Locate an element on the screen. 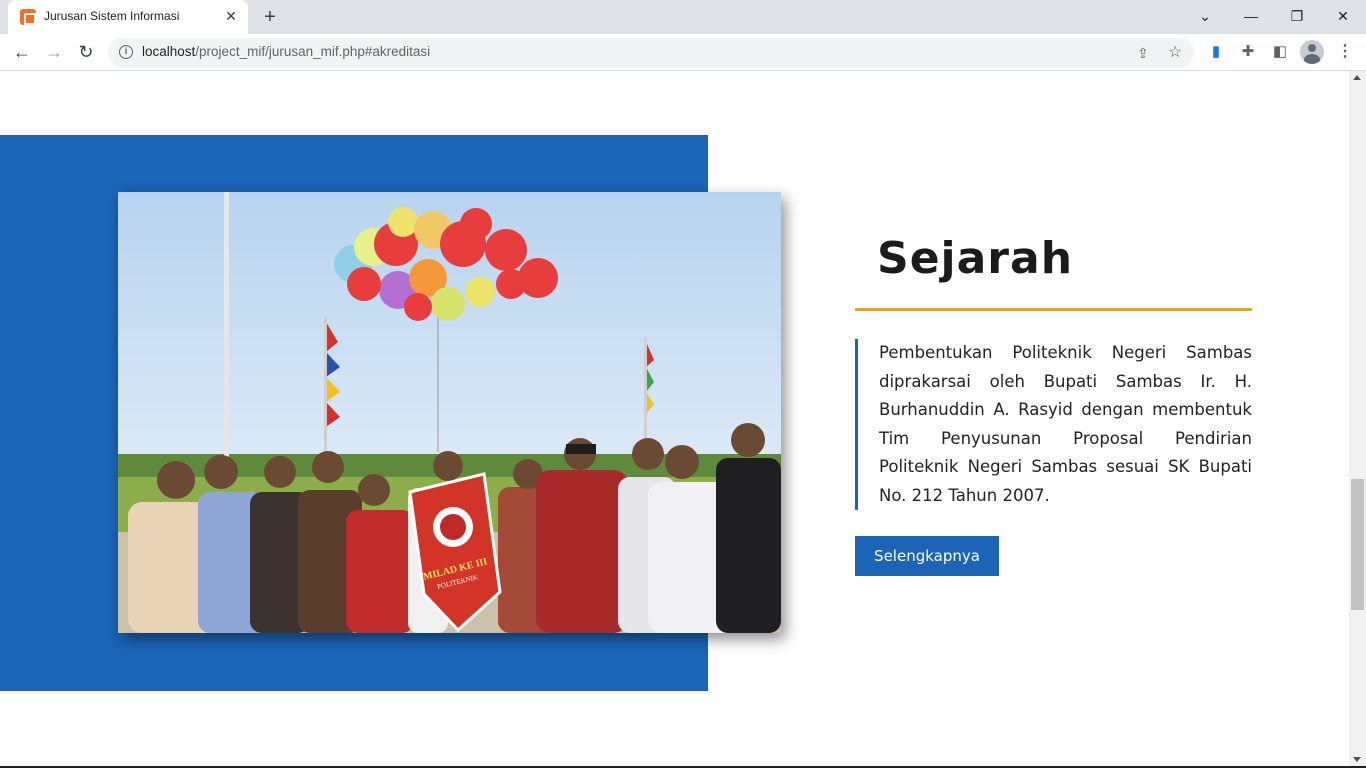 The height and width of the screenshot is (768, 1366). back-arrow-icon: ← is located at coordinates (22, 52).